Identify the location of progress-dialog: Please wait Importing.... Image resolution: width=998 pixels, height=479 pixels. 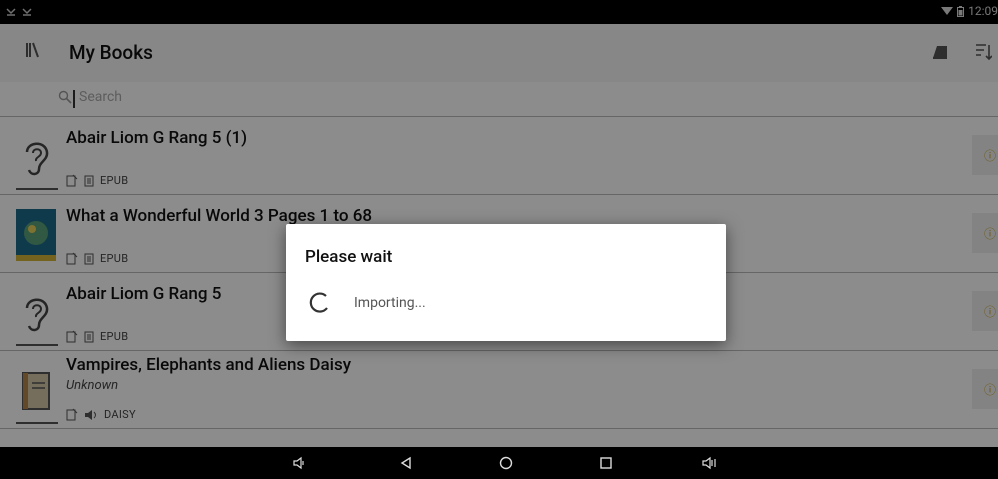
(506, 282).